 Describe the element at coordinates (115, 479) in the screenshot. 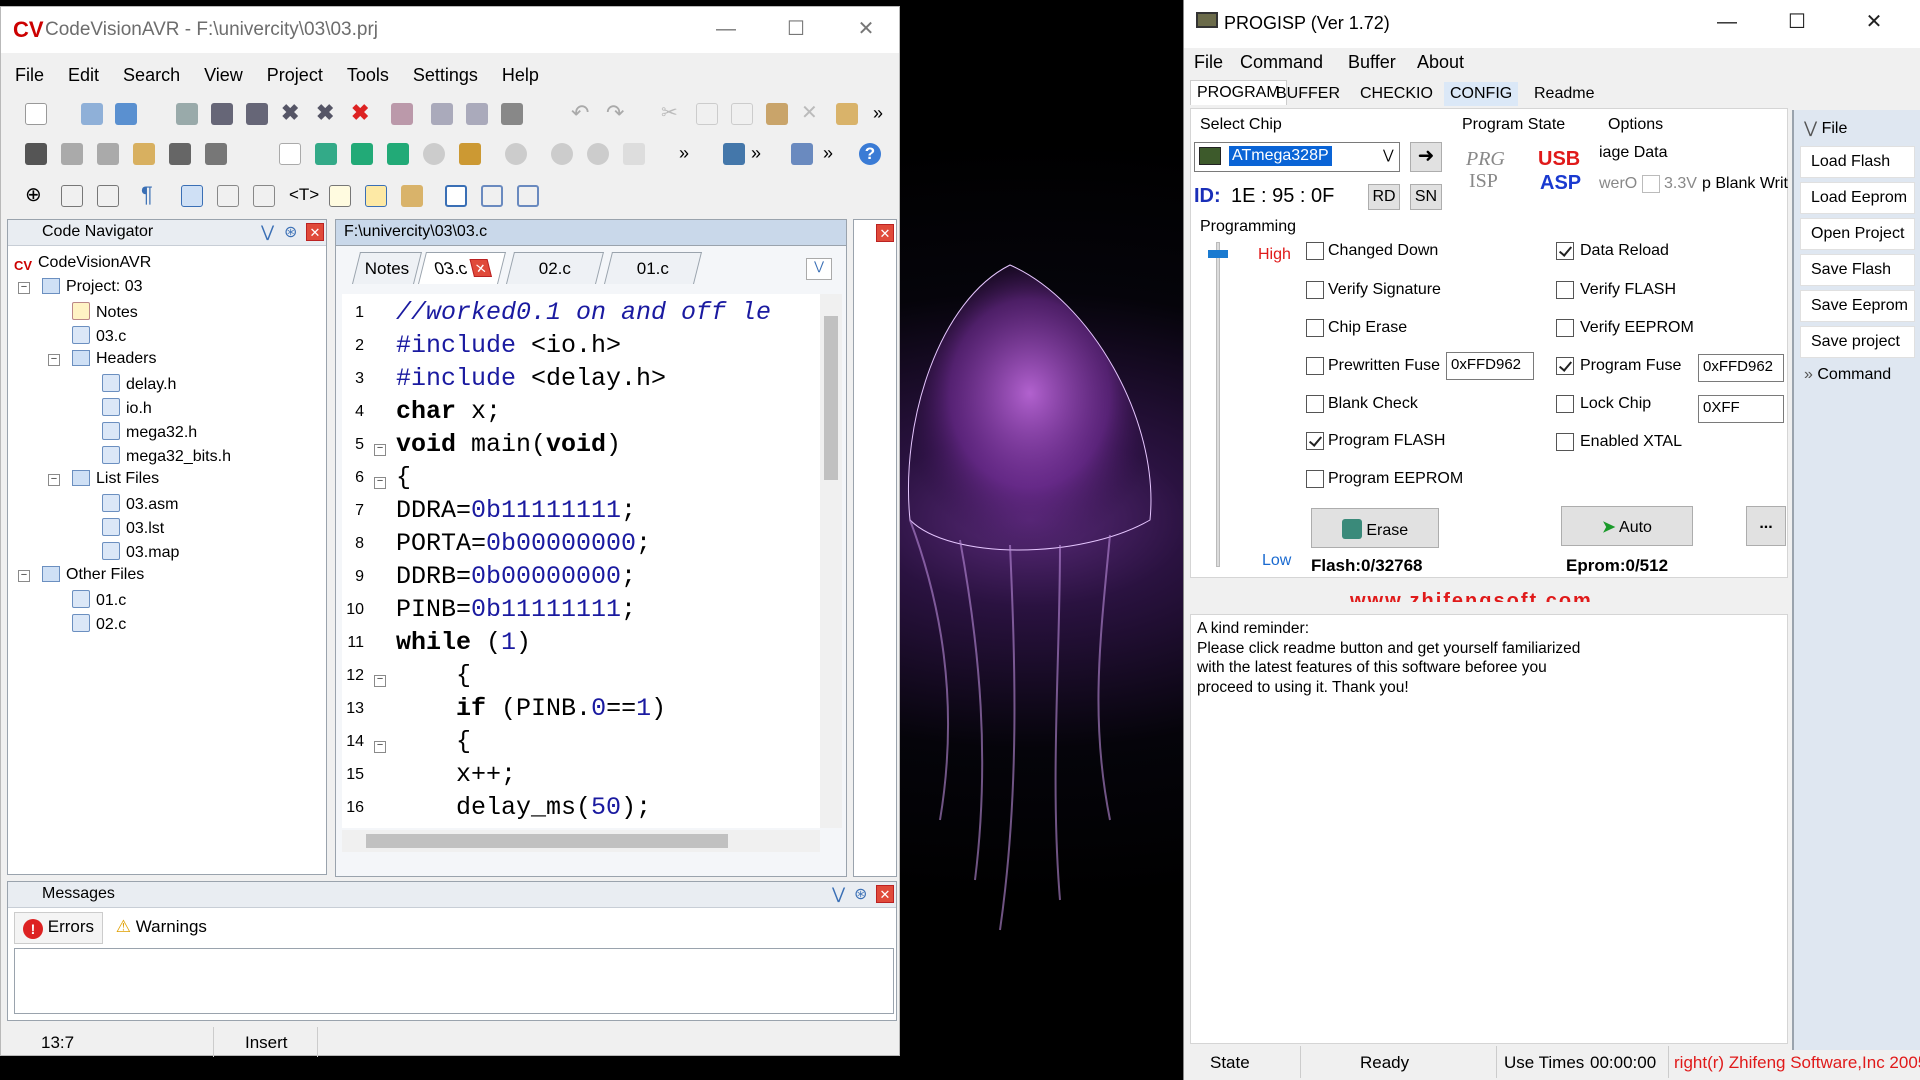

I see `tree-list-files: List Files` at that location.